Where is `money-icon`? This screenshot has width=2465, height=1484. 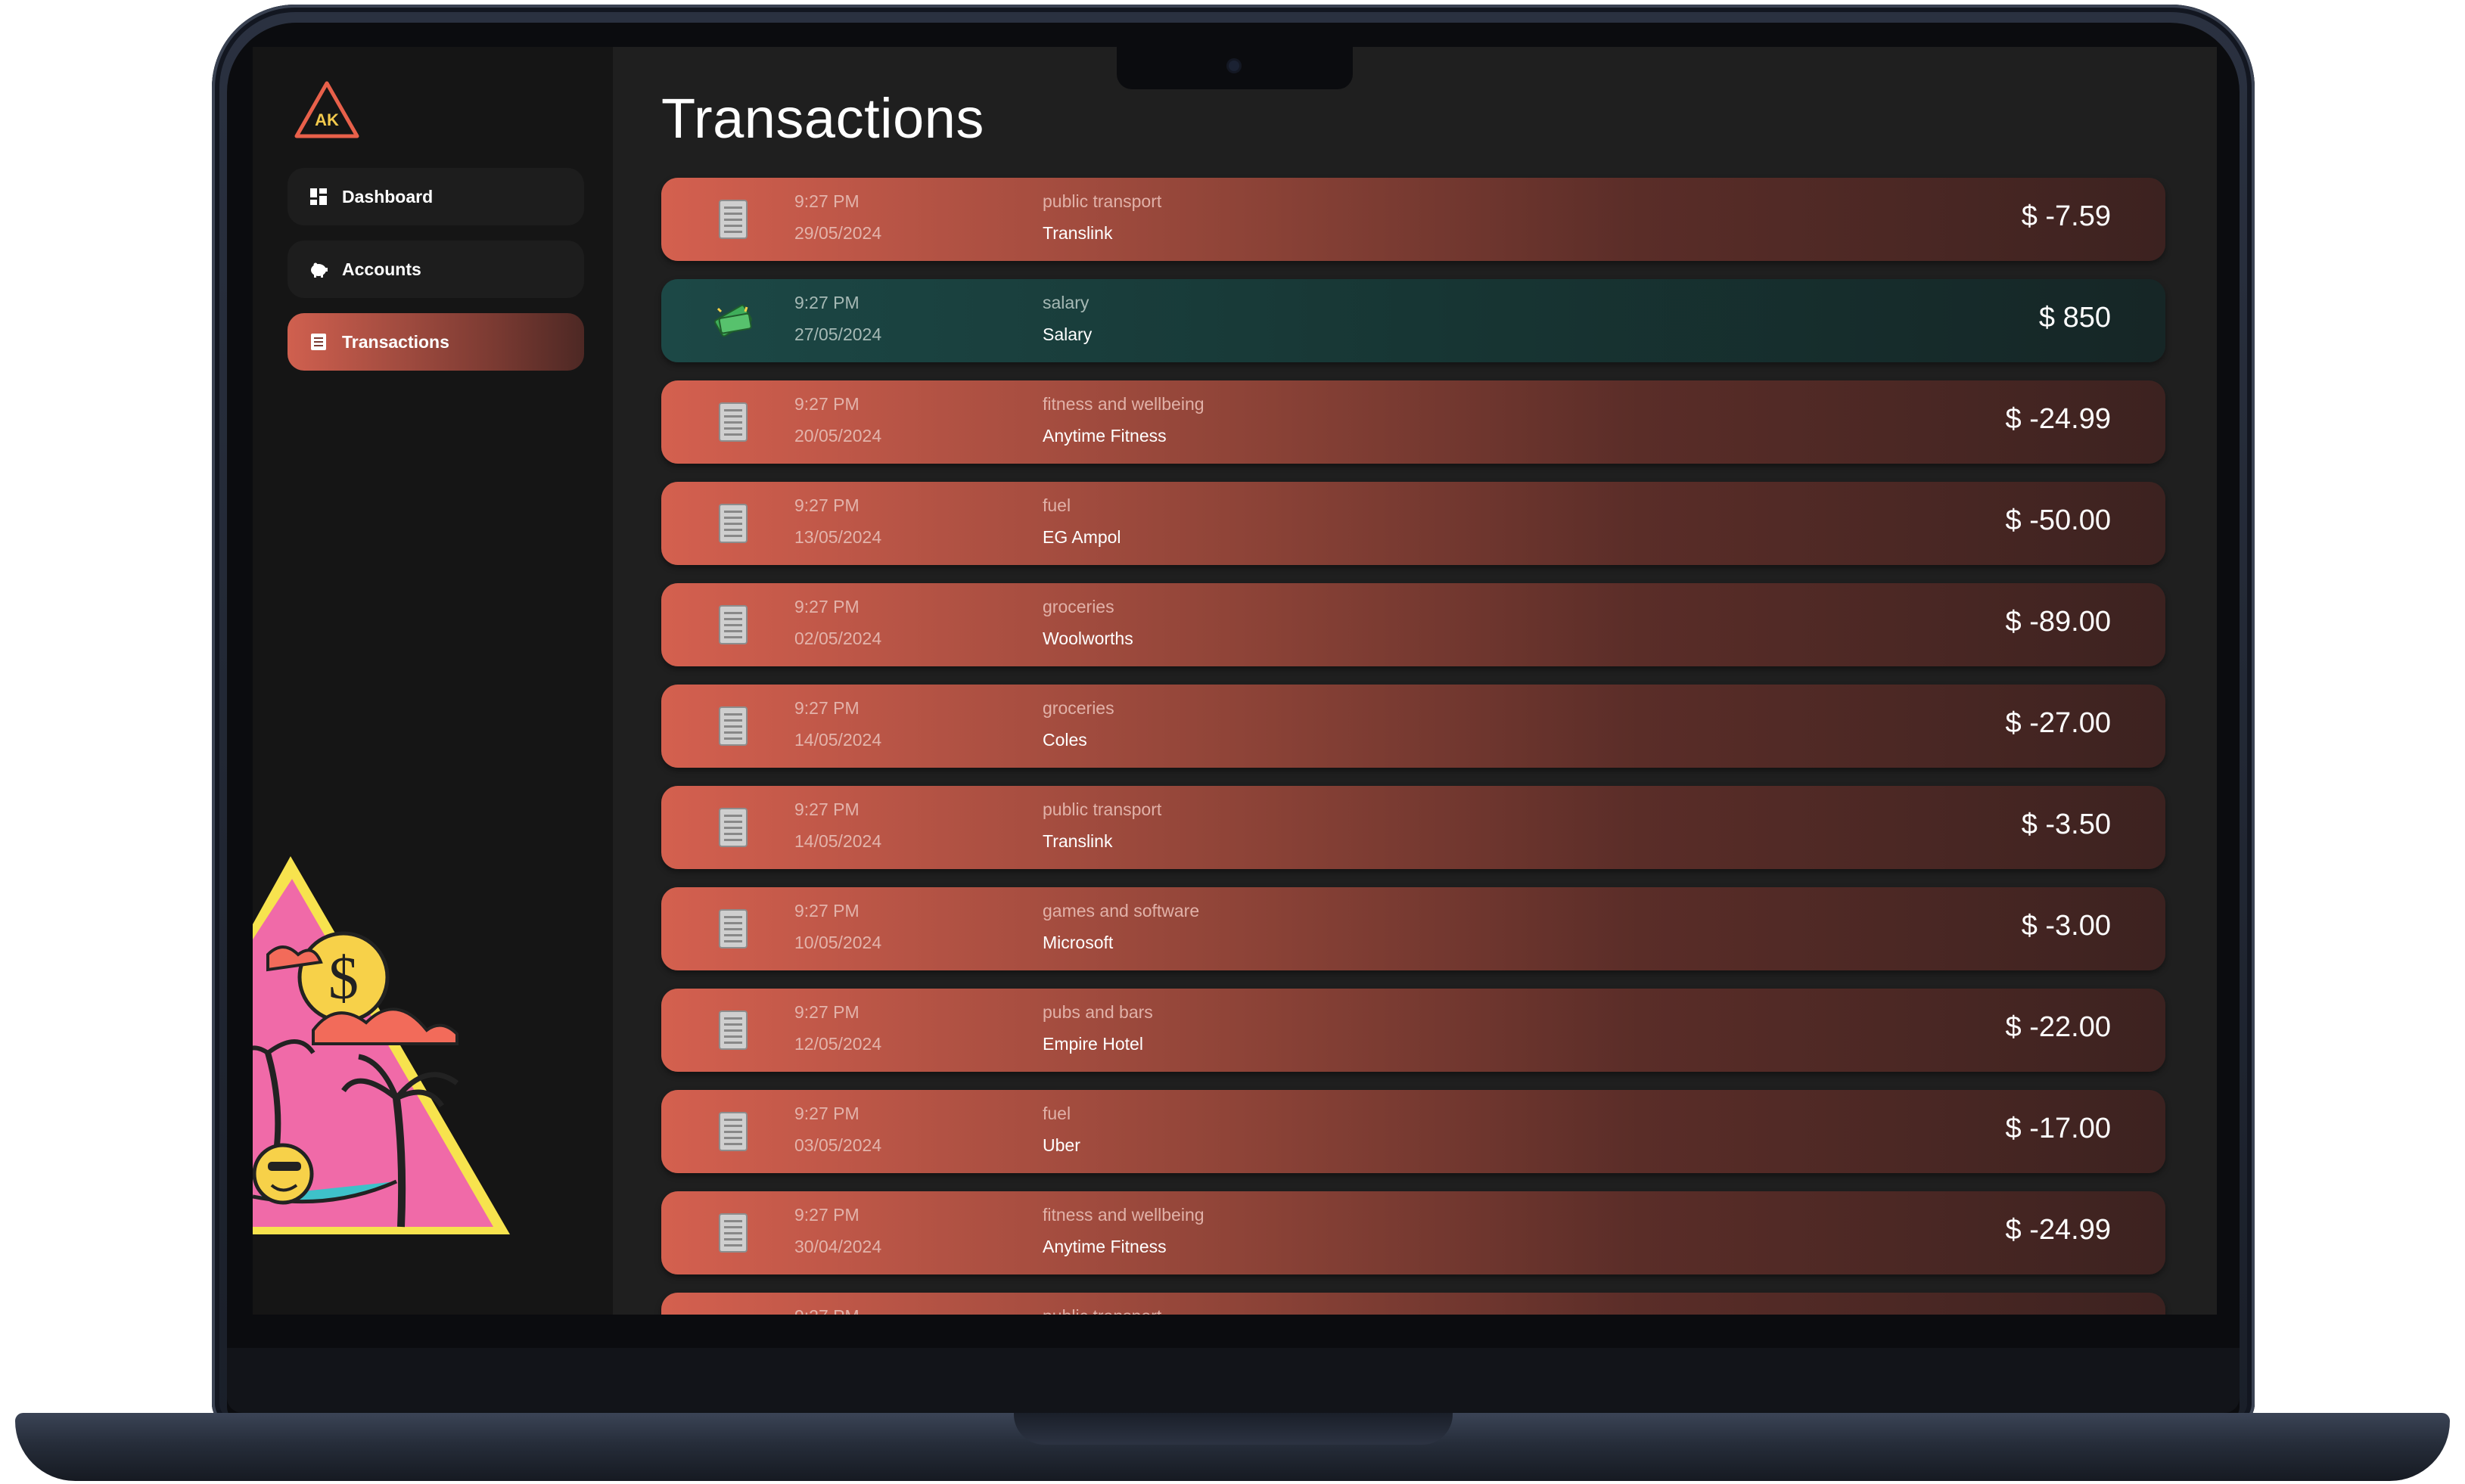
money-icon is located at coordinates (733, 321).